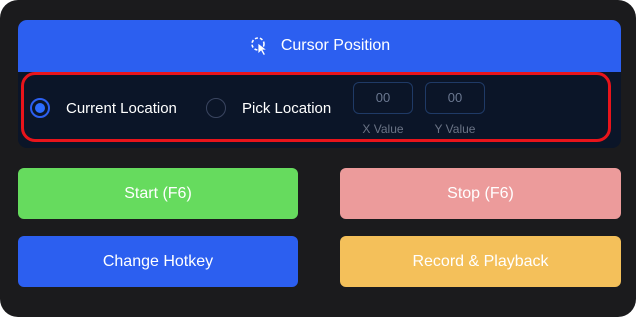  Describe the element at coordinates (480, 261) in the screenshot. I see `record-playback-button: Record & Playback` at that location.